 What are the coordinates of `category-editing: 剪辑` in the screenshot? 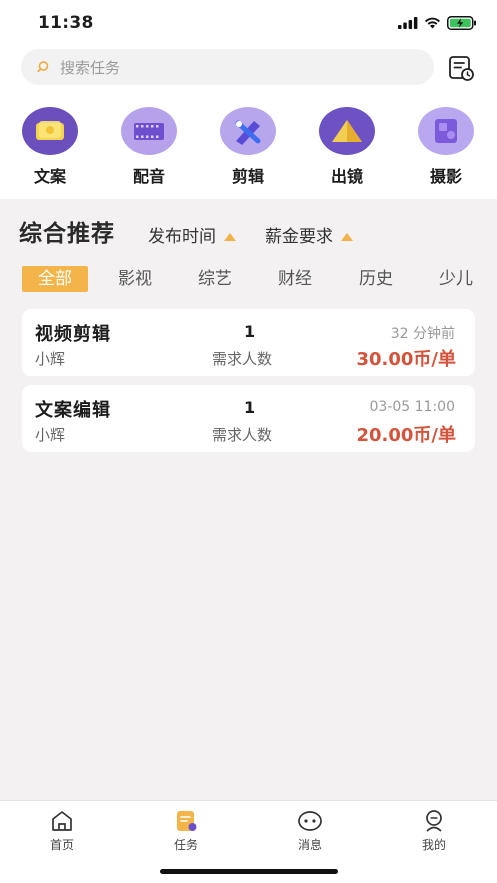 It's located at (248, 147).